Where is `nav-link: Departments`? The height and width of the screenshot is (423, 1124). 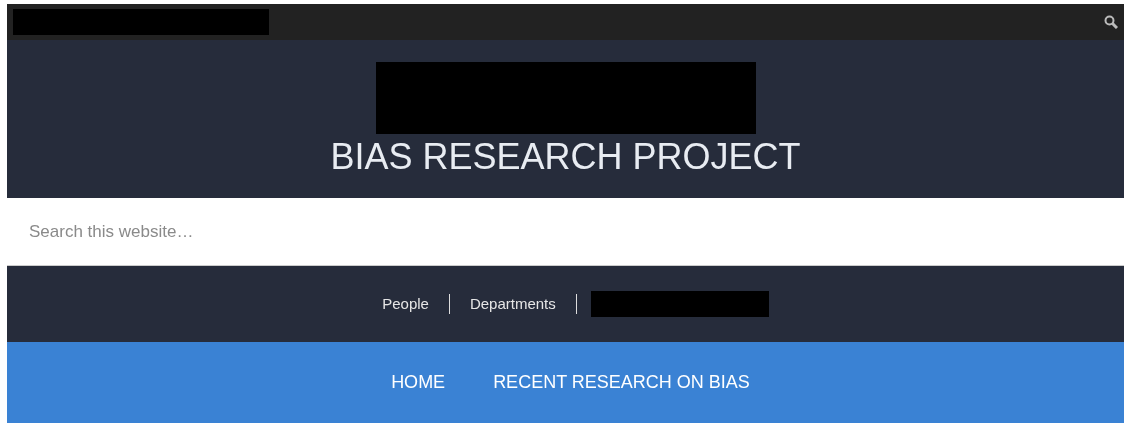
nav-link: Departments is located at coordinates (513, 304).